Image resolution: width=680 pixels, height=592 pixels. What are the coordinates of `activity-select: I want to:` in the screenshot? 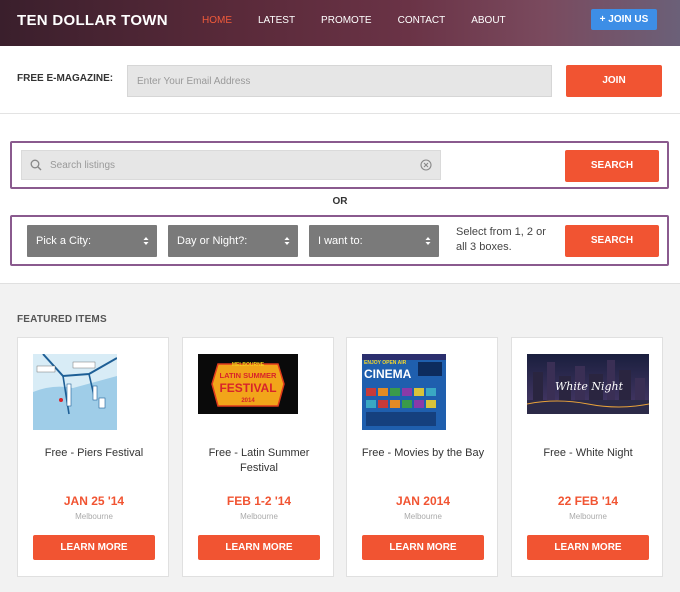 It's located at (374, 241).